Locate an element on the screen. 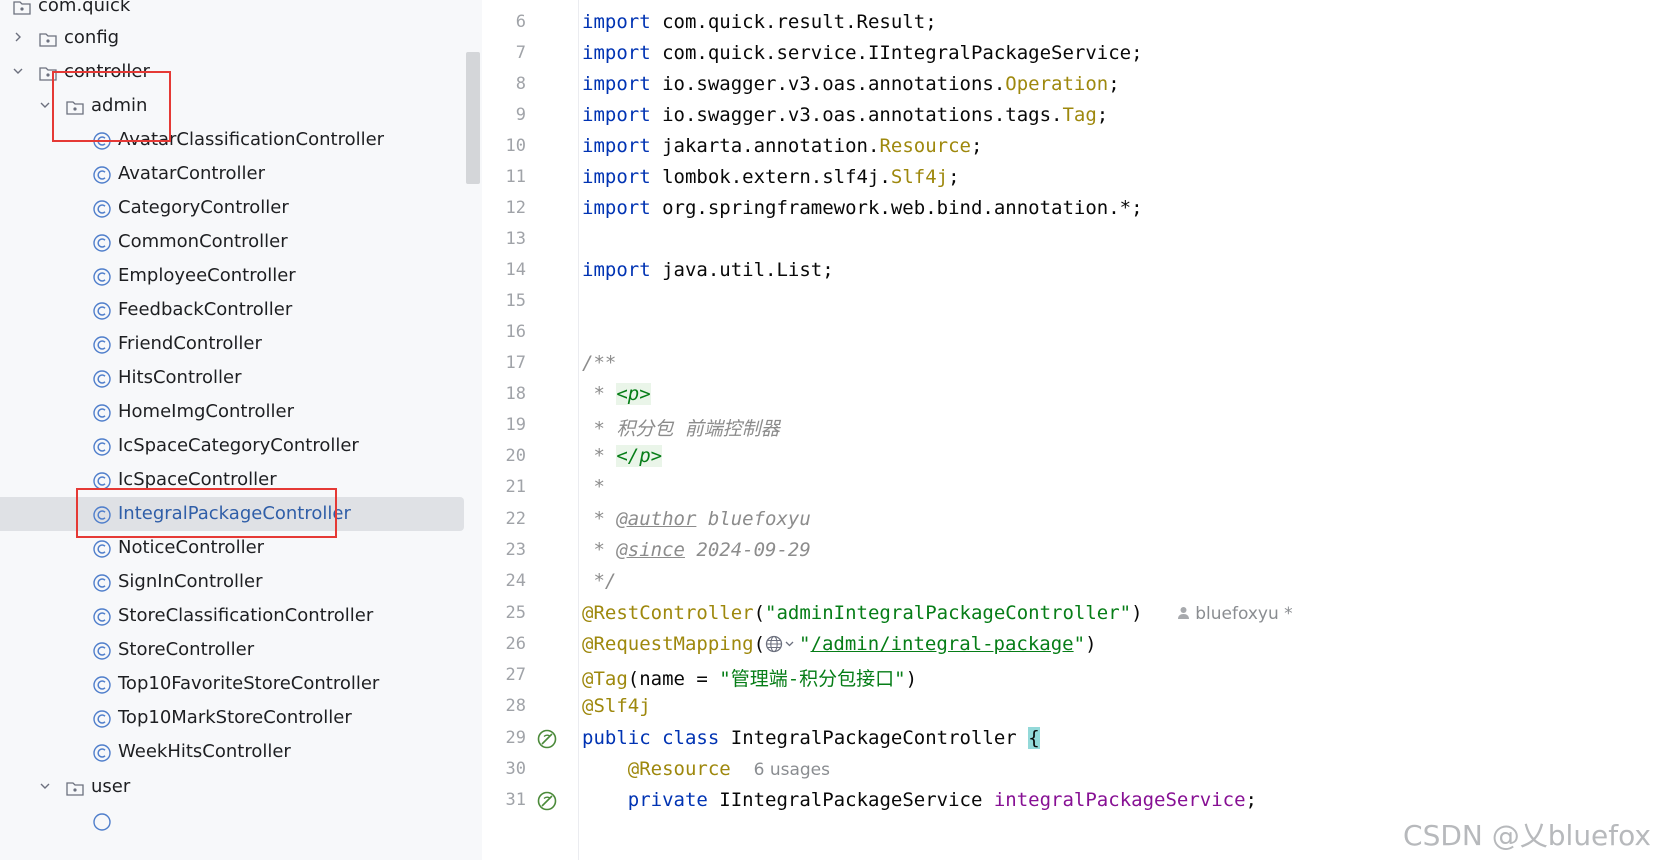 This screenshot has width=1657, height=860. tree-class-item: HomeImgController is located at coordinates (241, 412).